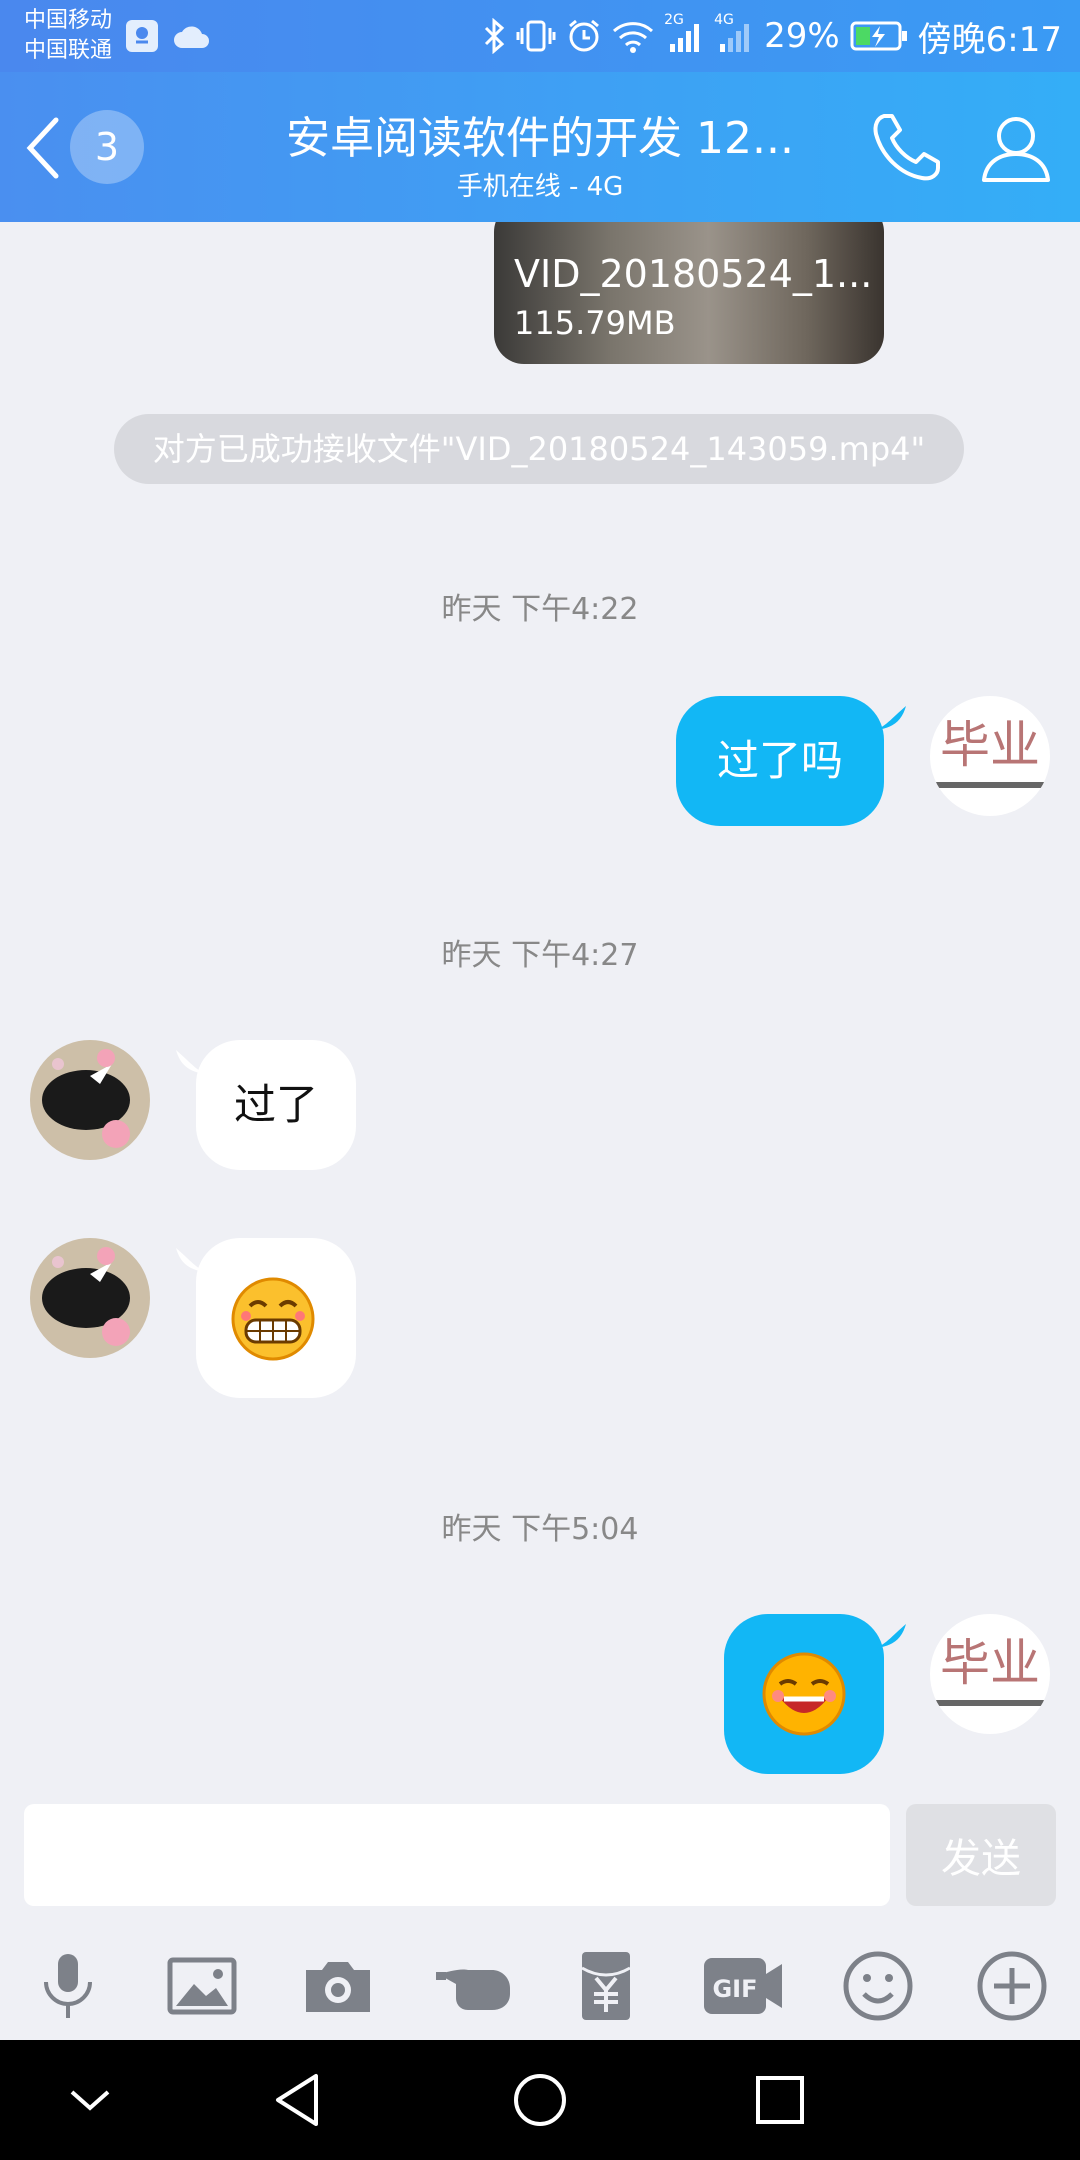 The width and height of the screenshot is (1080, 2160). I want to click on red-packet-icon, so click(606, 1986).